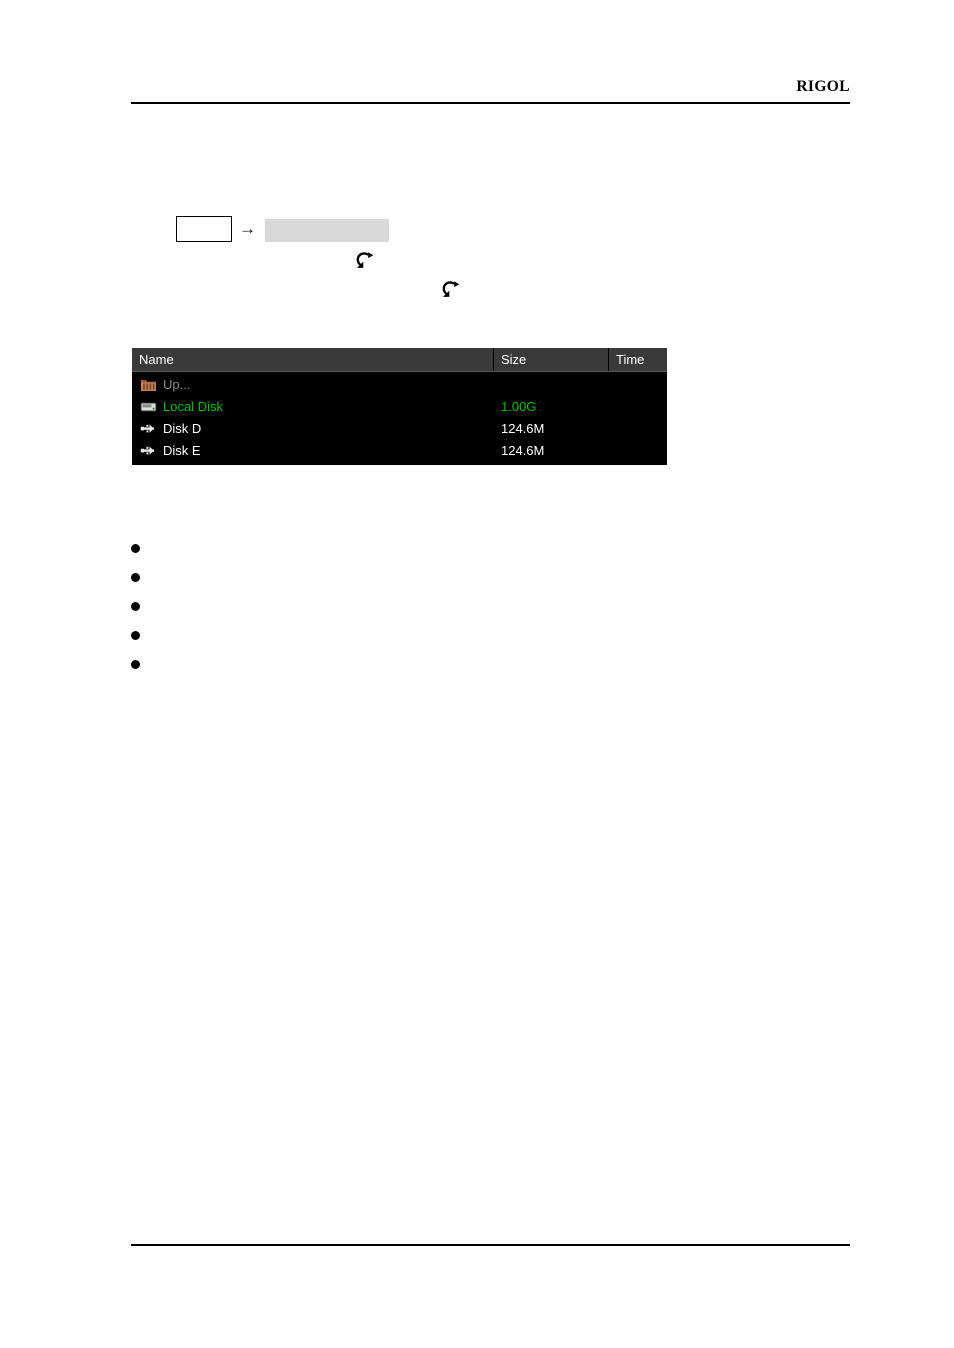  What do you see at coordinates (204, 229) in the screenshot?
I see `front-panel-key-box` at bounding box center [204, 229].